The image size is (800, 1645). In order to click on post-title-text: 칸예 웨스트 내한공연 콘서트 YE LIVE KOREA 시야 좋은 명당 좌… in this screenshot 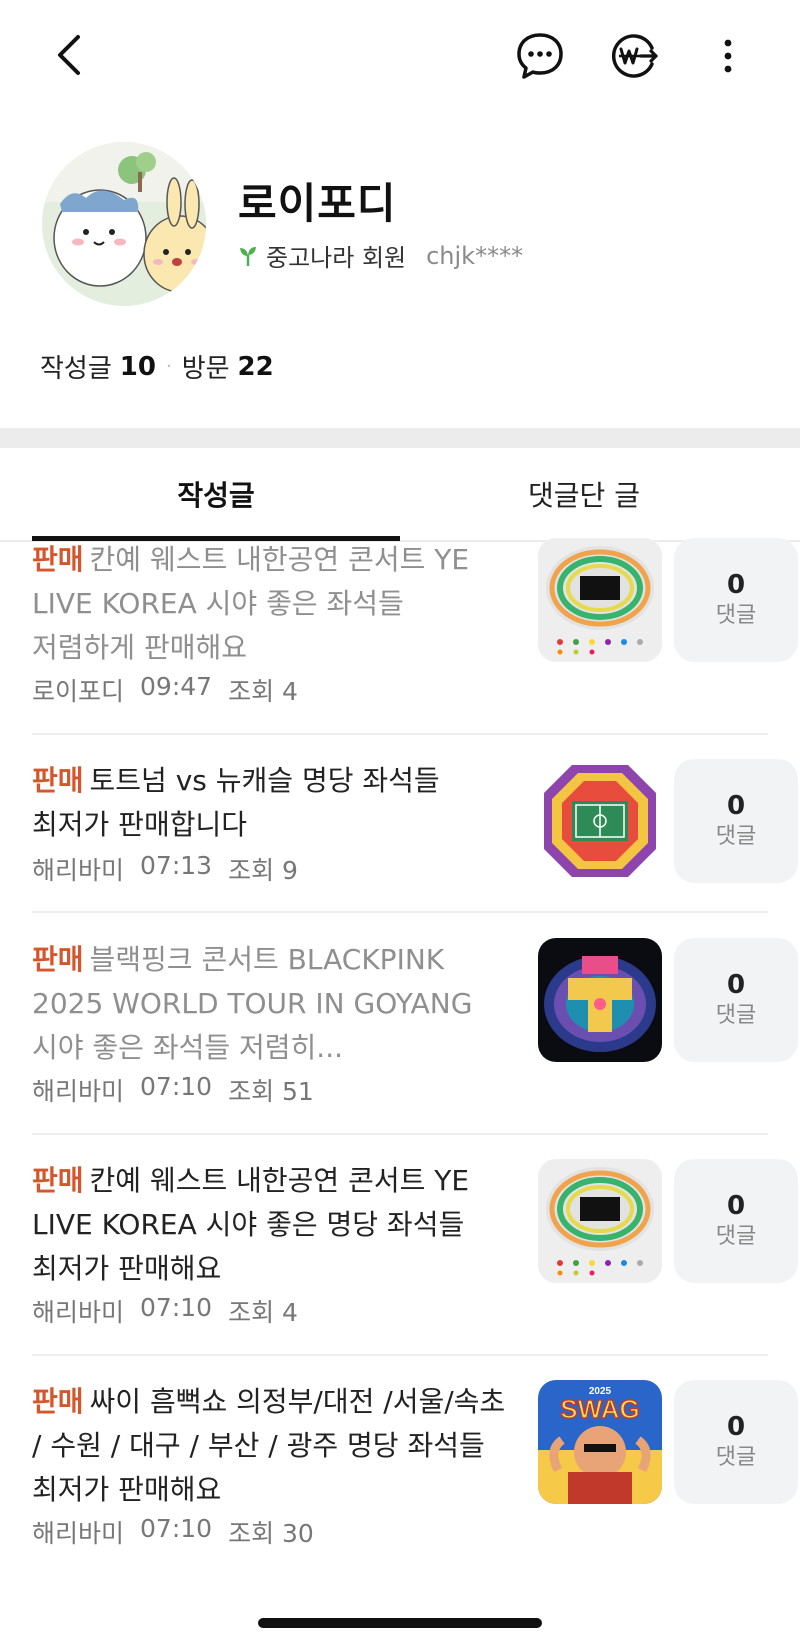, I will do `click(251, 1224)`.